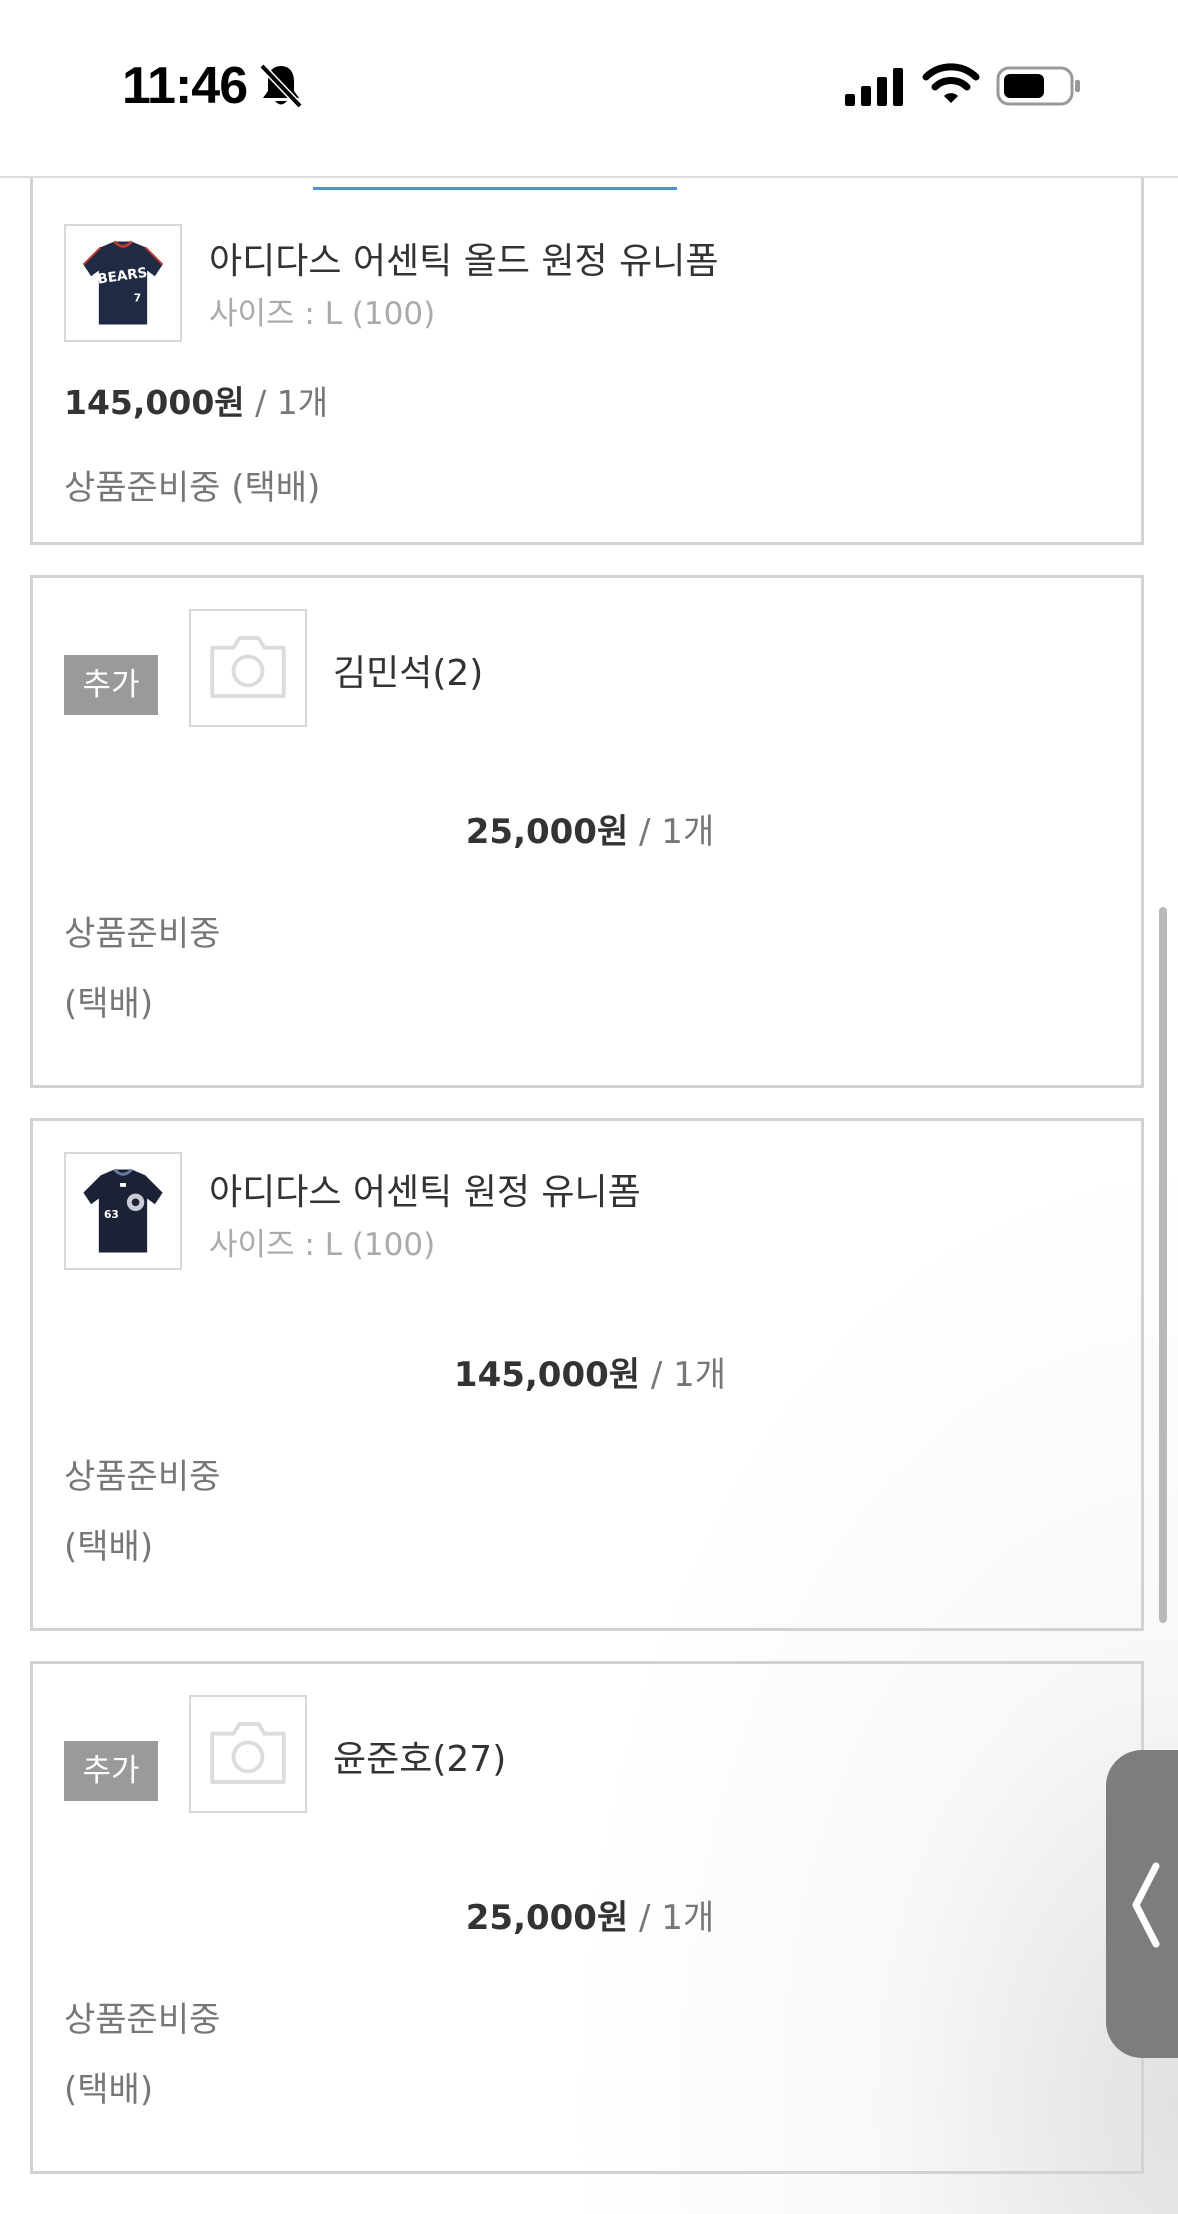  Describe the element at coordinates (589, 89) in the screenshot. I see `status-bar: 11:46` at that location.